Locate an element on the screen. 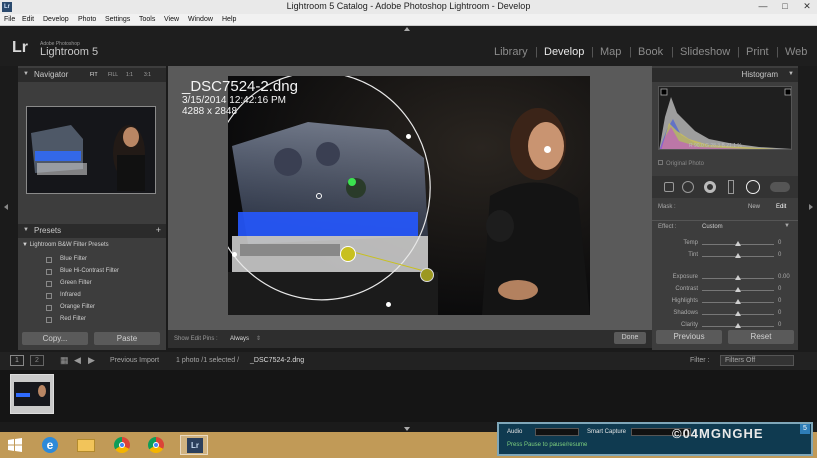 The height and width of the screenshot is (458, 817). taskbar-explorer is located at coordinates (86, 445).